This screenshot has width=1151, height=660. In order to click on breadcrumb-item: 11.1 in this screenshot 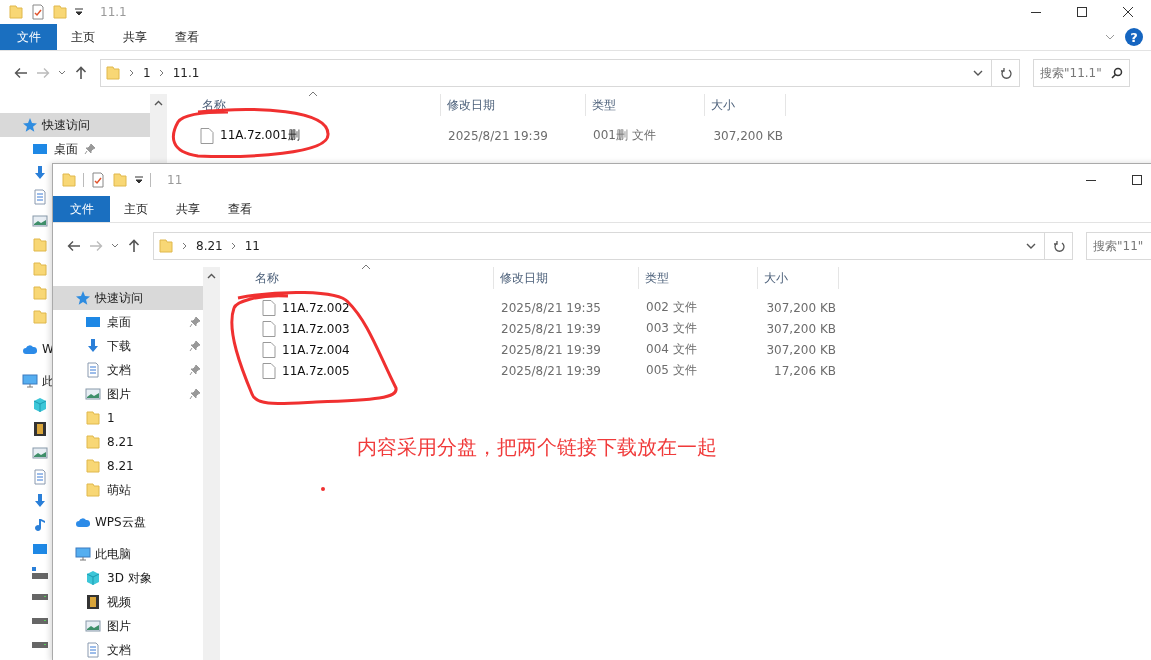, I will do `click(186, 73)`.